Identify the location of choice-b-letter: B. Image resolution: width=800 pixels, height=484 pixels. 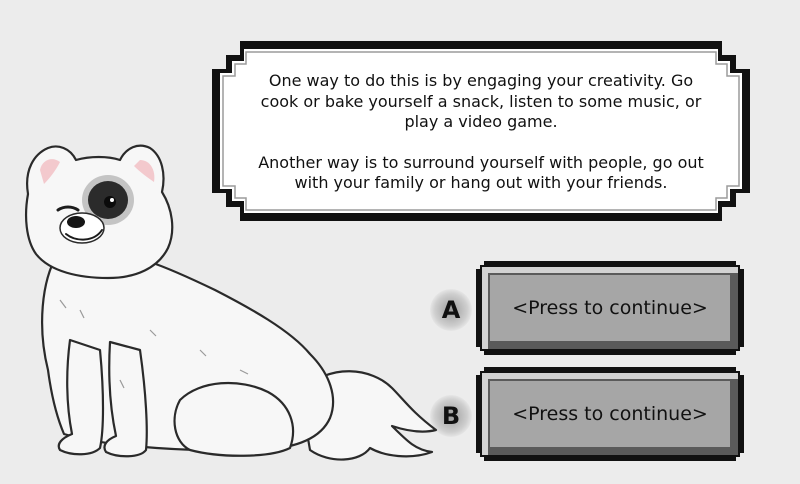
(451, 416).